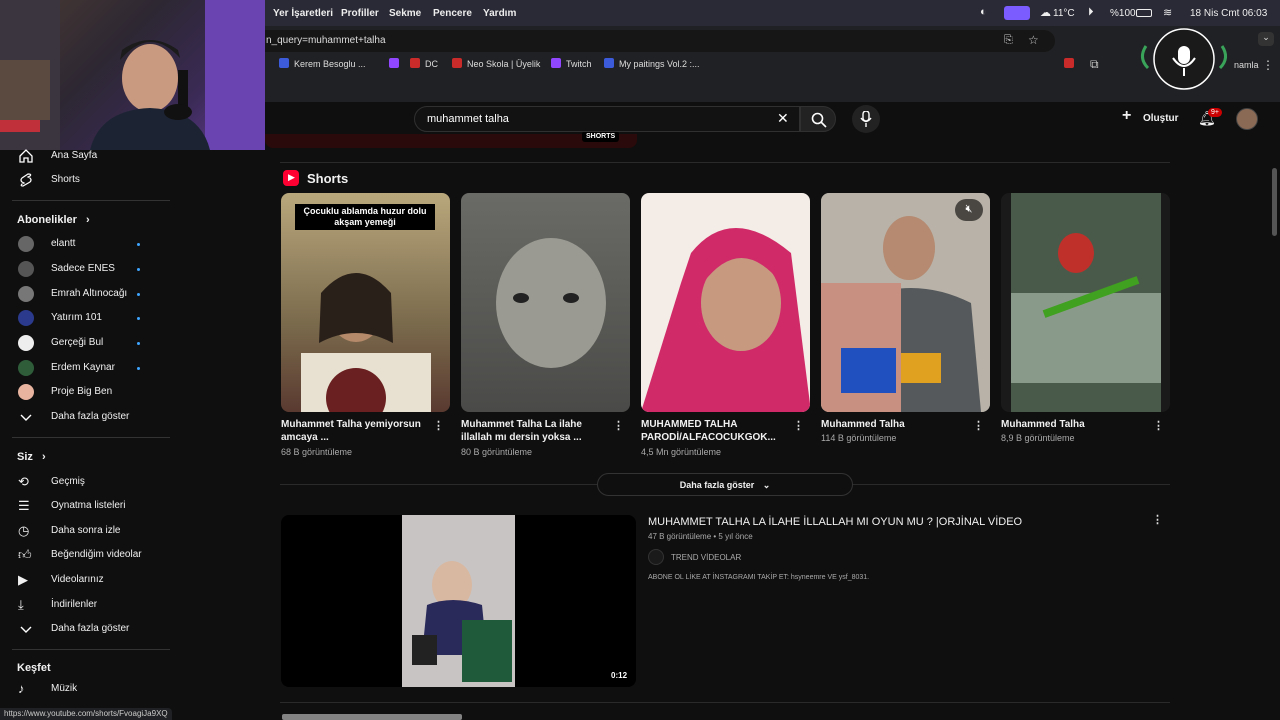  I want to click on bookmark-item: DC, so click(424, 63).